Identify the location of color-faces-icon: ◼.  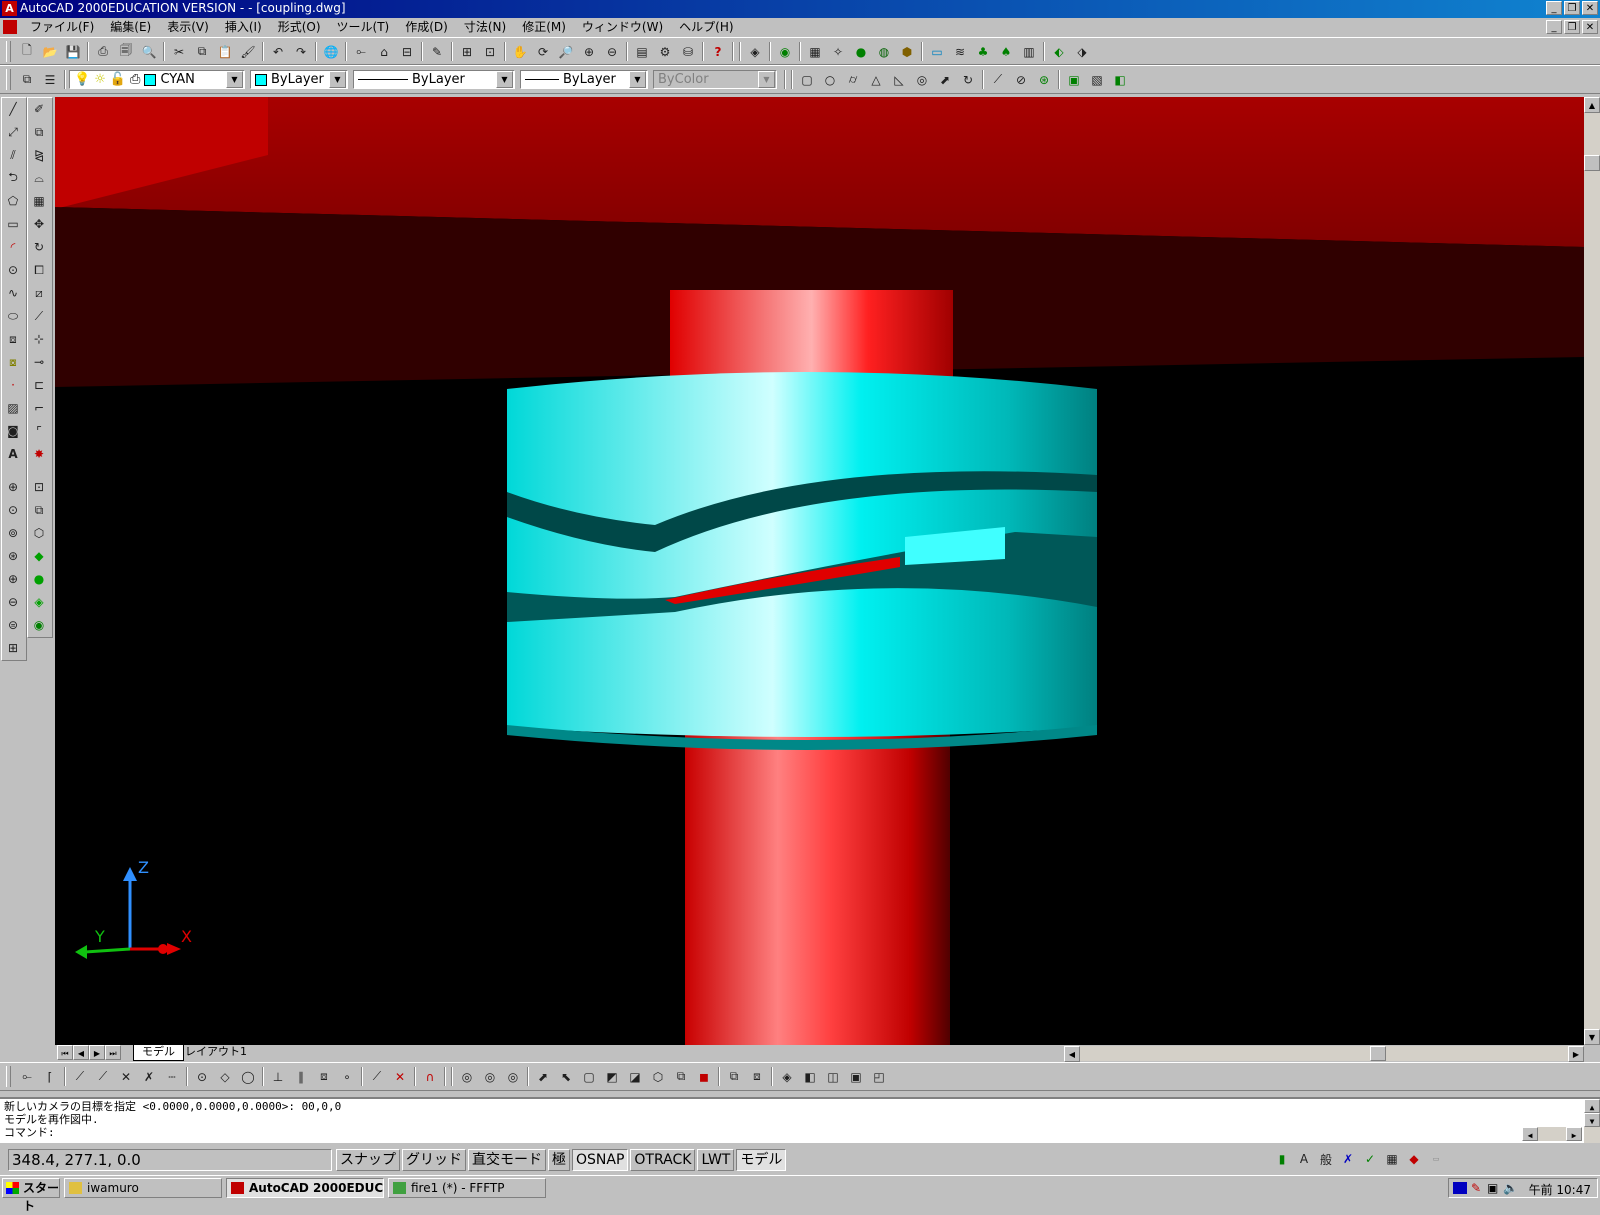
(704, 1076).